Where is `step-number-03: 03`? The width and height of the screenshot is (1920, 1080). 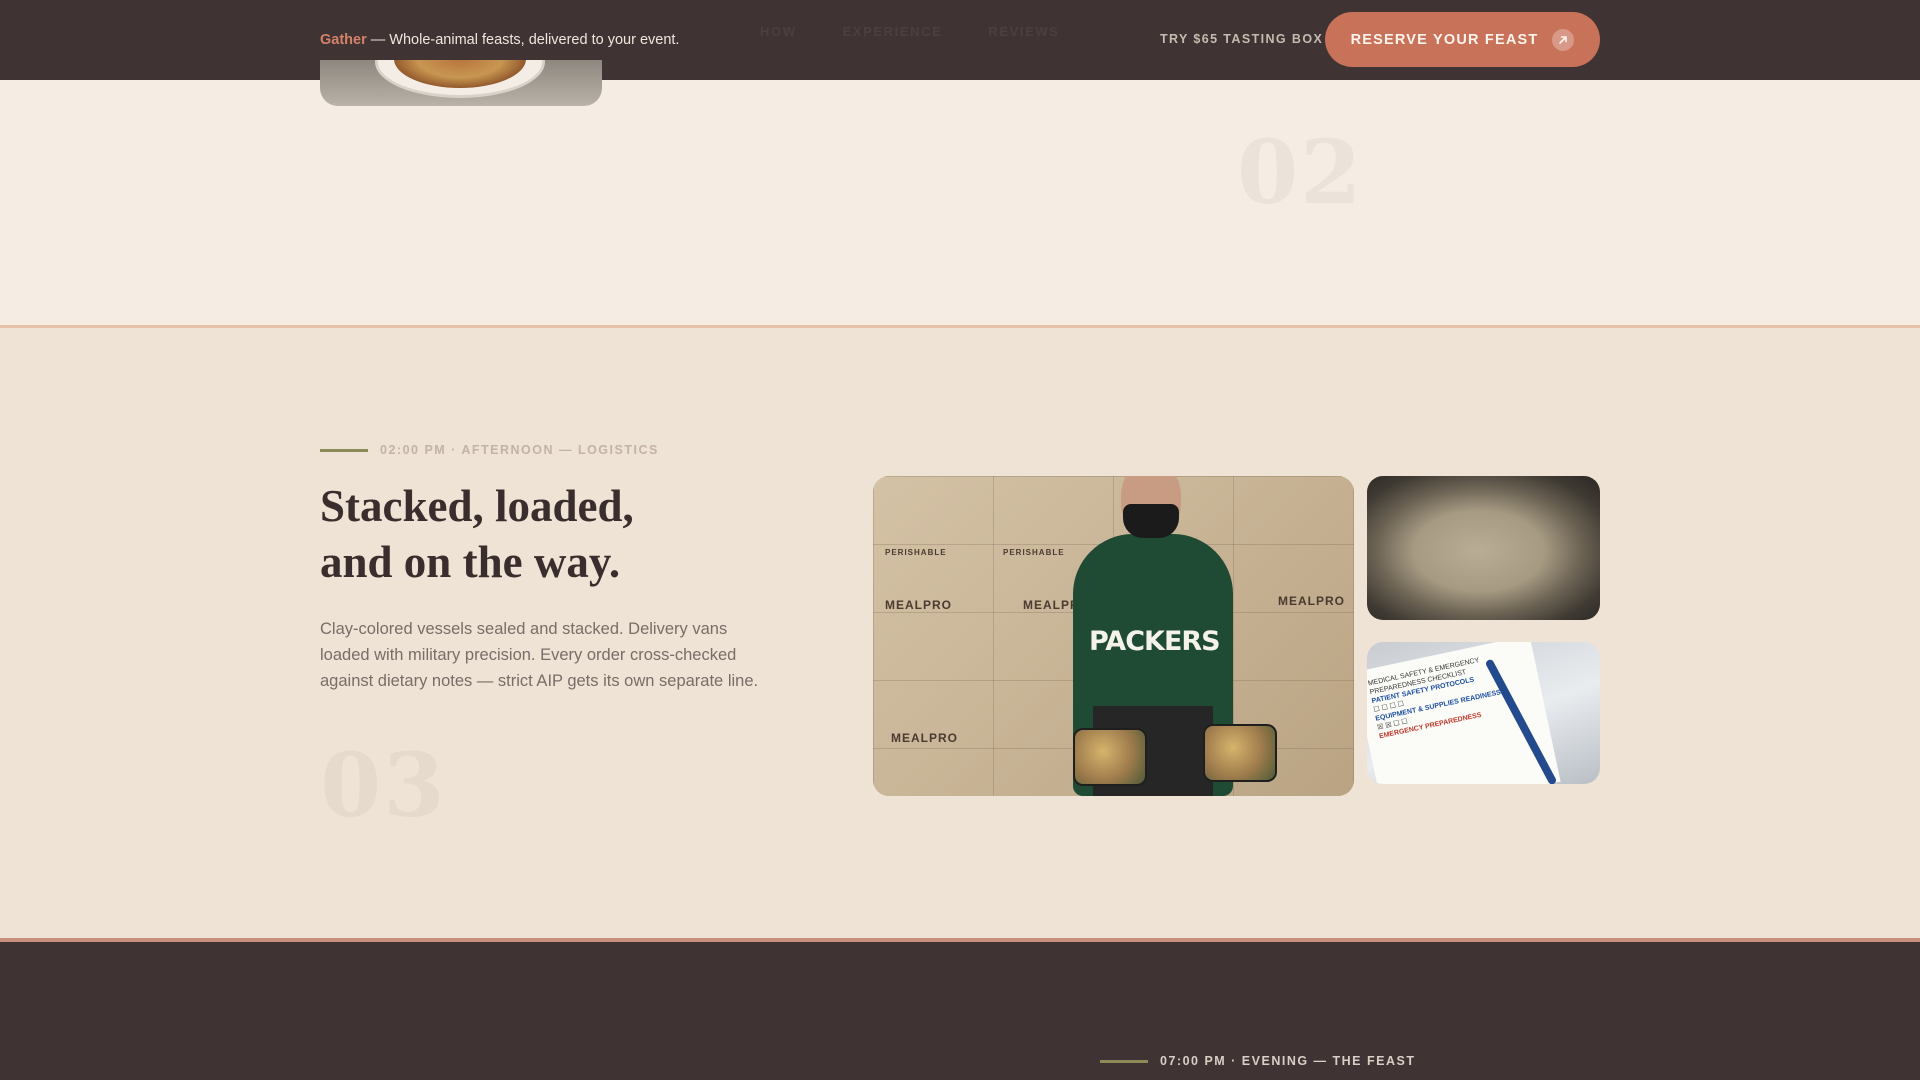 step-number-03: 03 is located at coordinates (383, 785).